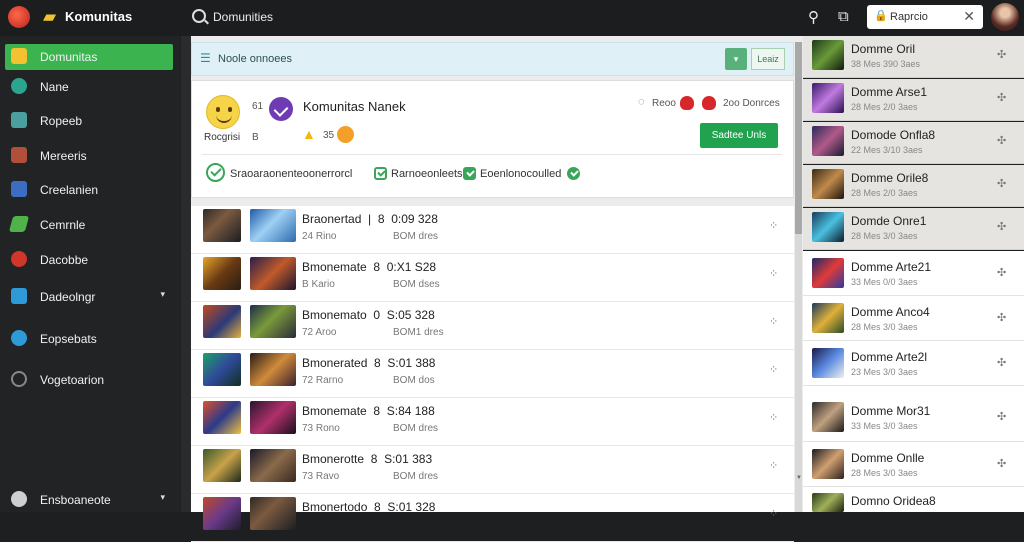 The height and width of the screenshot is (542, 1024). Describe the element at coordinates (89, 156) in the screenshot. I see `sidebar-item-mereeris: Mereeris` at that location.